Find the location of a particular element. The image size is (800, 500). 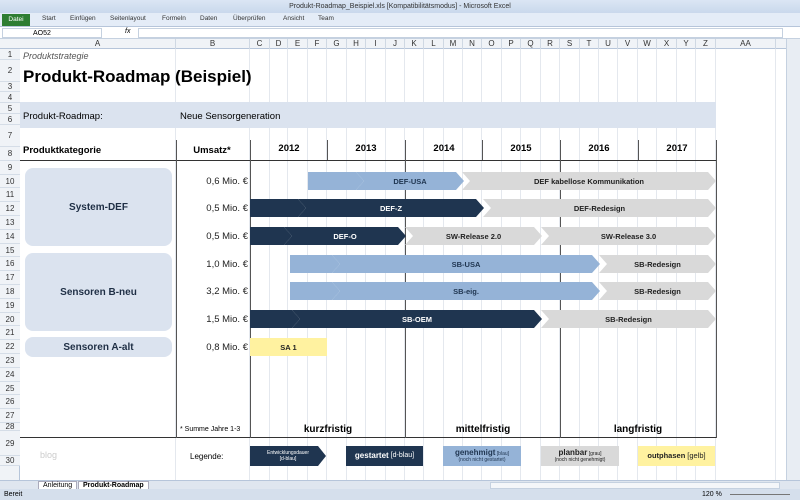

column-header: W is located at coordinates (647, 44).